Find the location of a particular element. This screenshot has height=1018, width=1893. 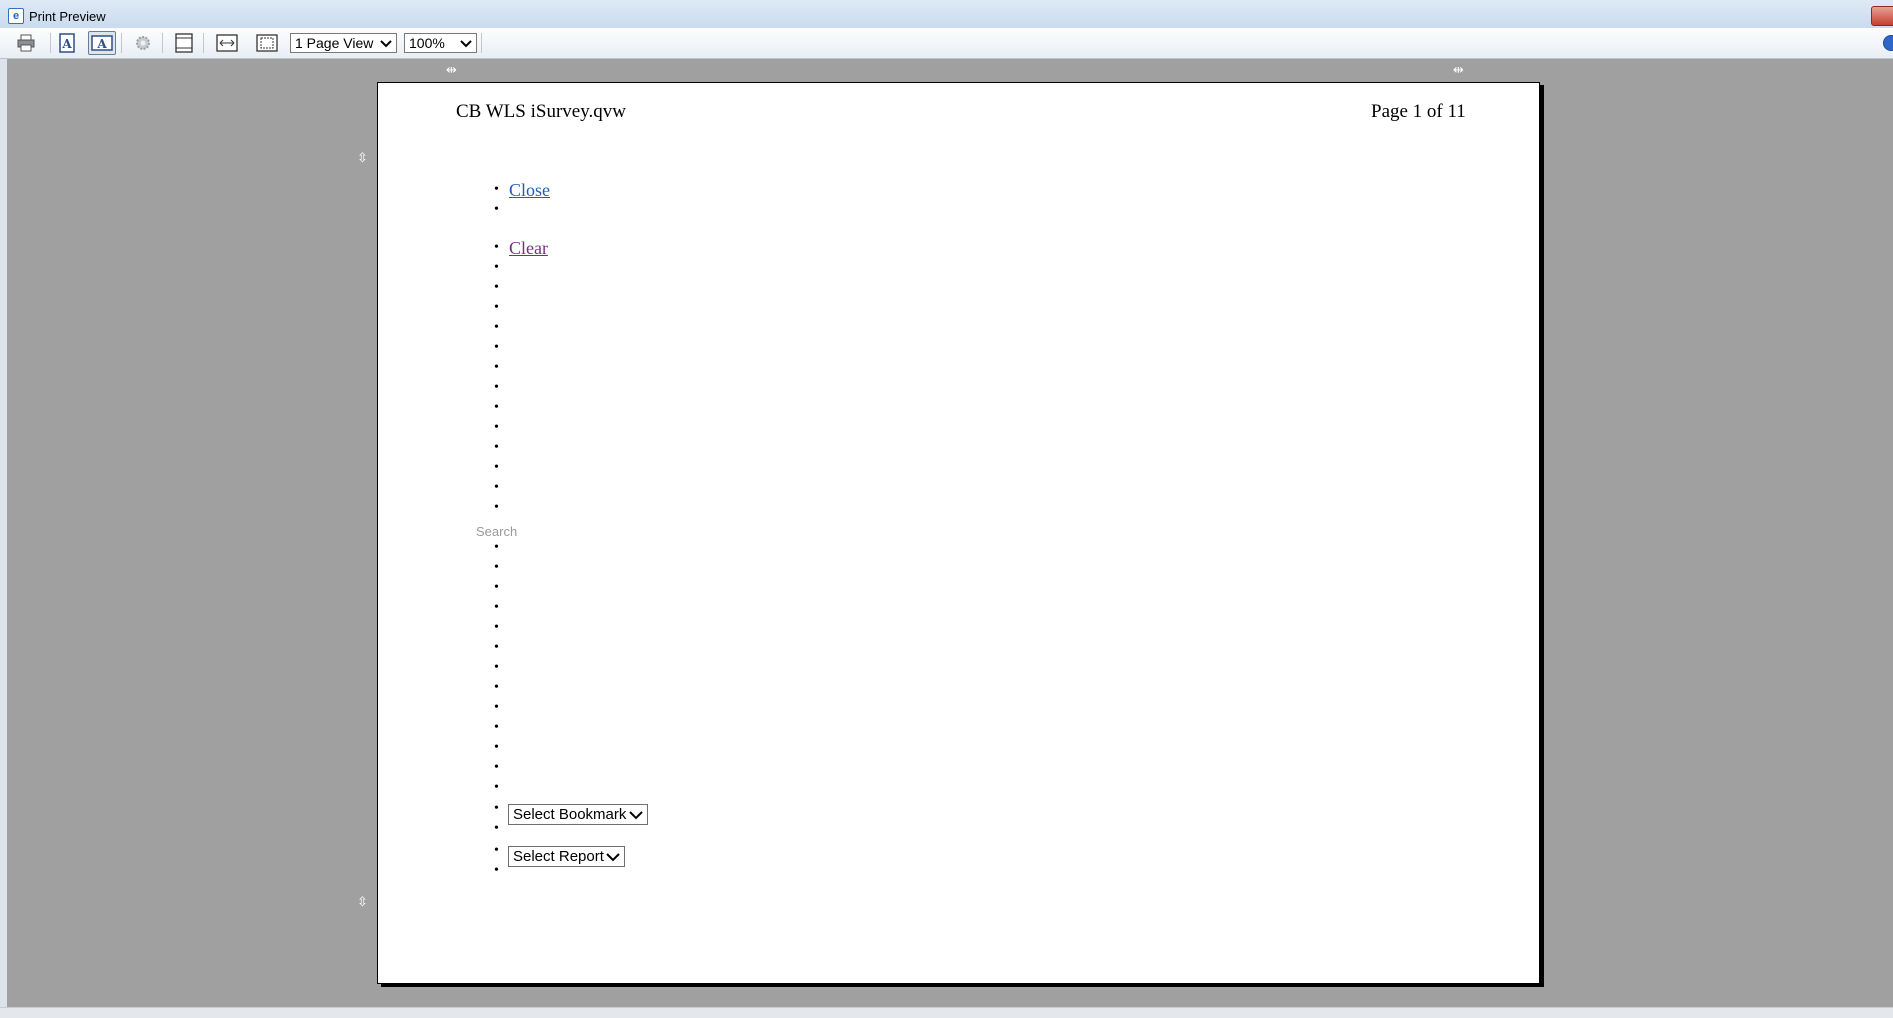

turn-headers-footers-icon is located at coordinates (184, 43).